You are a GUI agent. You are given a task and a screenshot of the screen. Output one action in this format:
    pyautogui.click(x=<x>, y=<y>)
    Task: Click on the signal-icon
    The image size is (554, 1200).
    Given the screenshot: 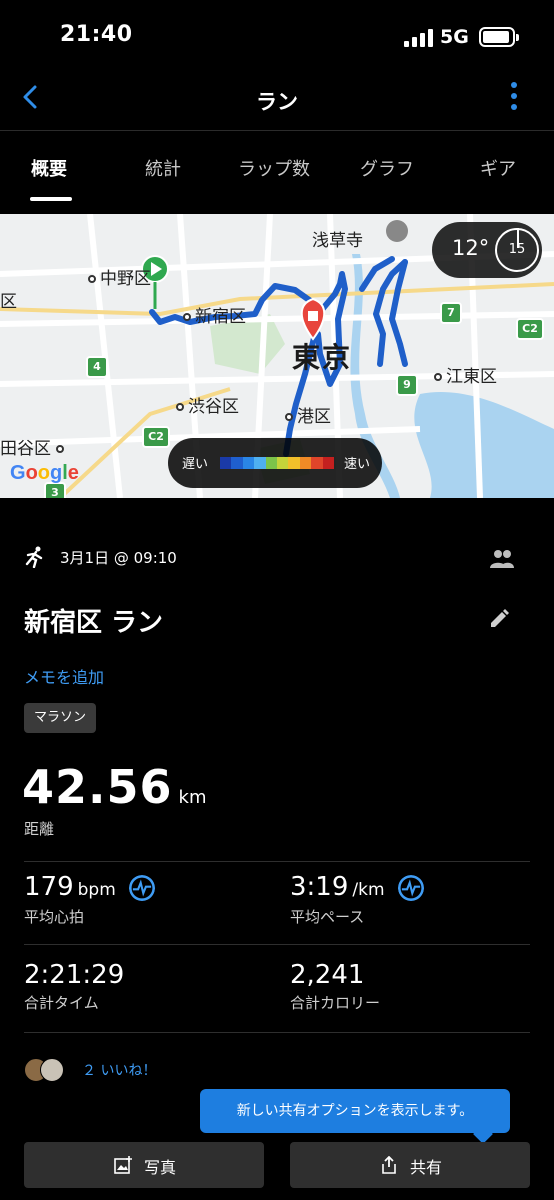 What is the action you would take?
    pyautogui.click(x=419, y=38)
    